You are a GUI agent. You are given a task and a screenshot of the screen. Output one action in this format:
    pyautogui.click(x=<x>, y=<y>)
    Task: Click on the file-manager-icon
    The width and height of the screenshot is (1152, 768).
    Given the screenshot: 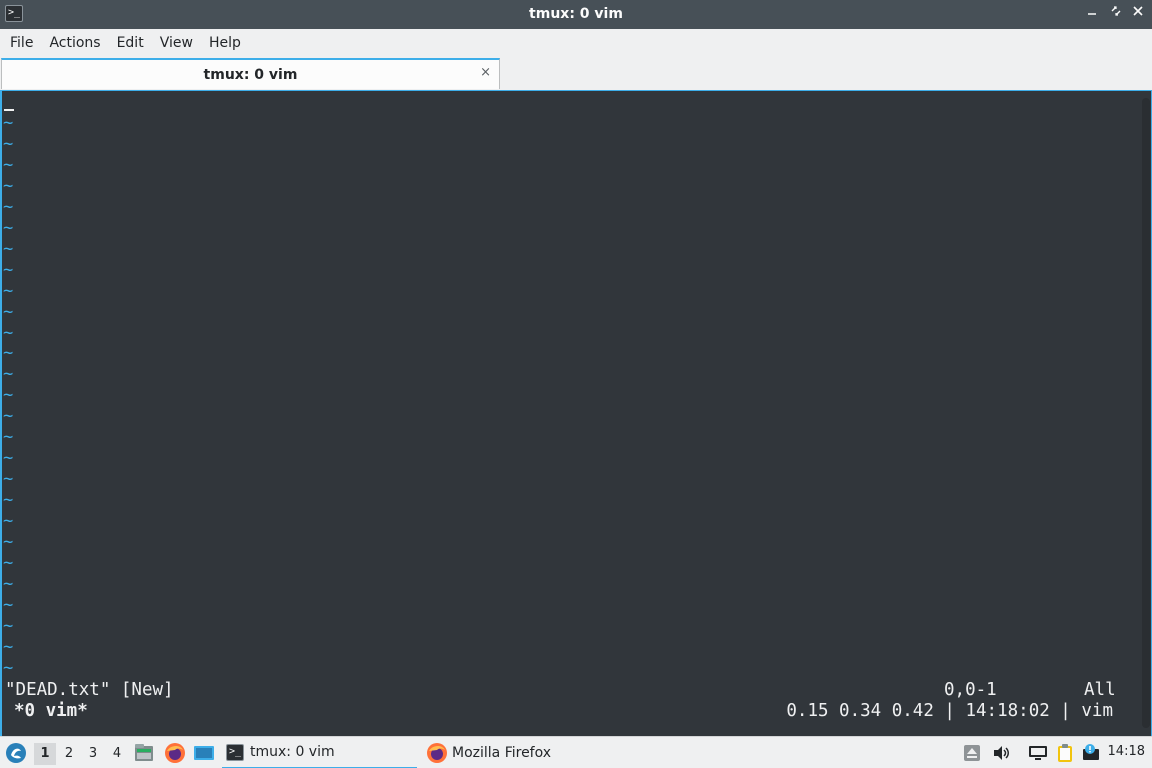 What is the action you would take?
    pyautogui.click(x=144, y=752)
    